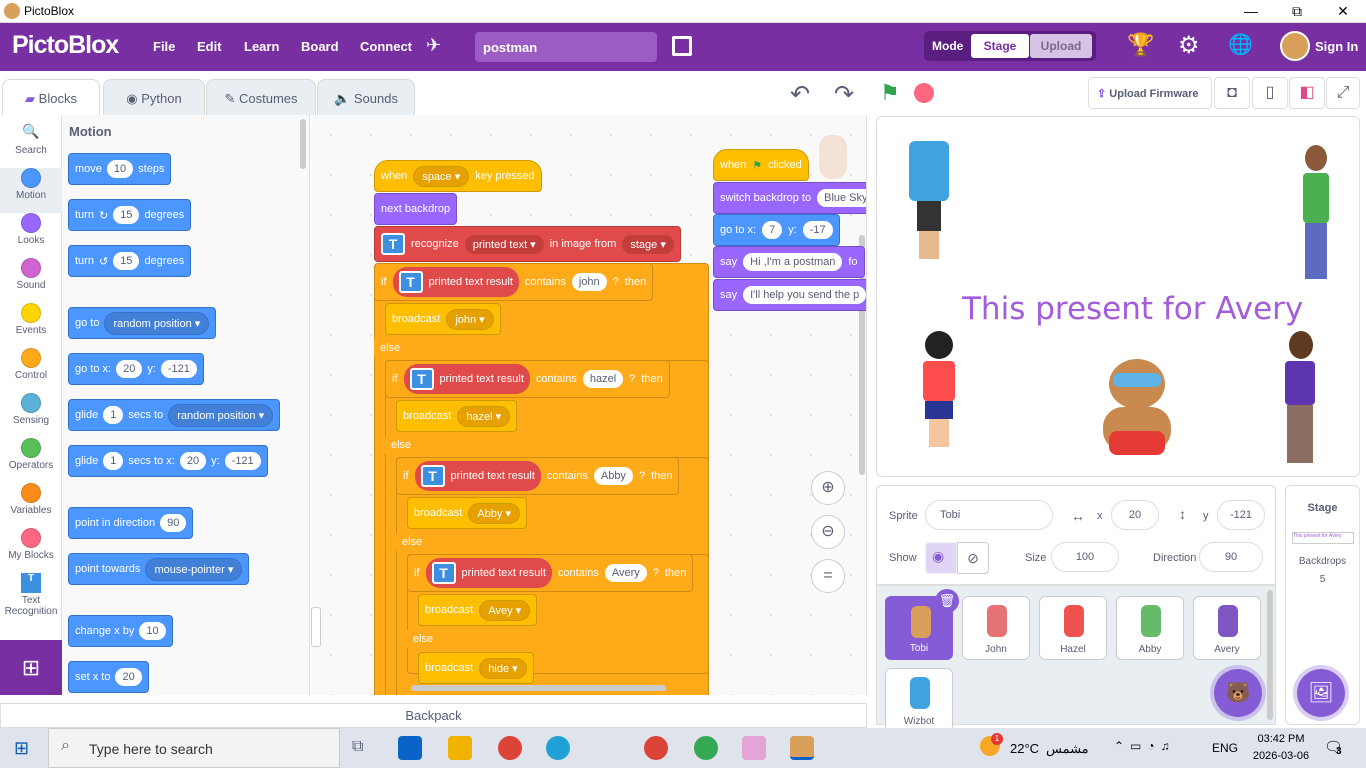  Describe the element at coordinates (433, 45) in the screenshot. I see `extension-plug-icon: ✈` at that location.